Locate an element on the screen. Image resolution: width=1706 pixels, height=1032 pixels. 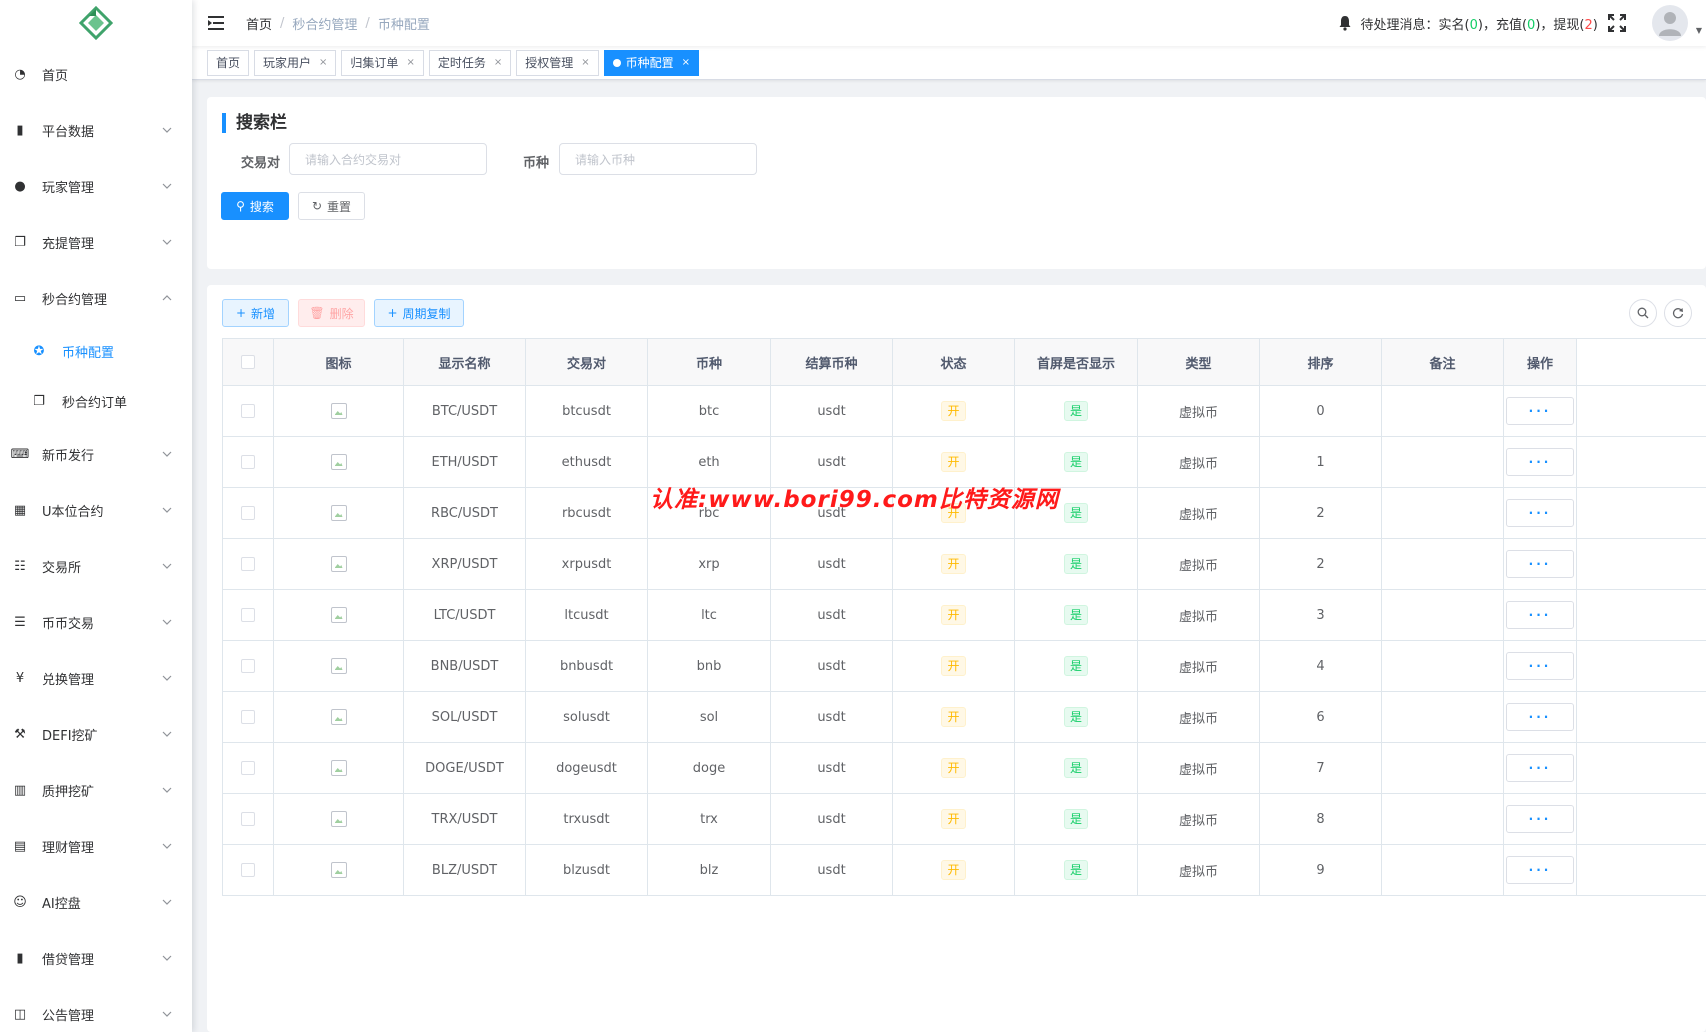
active-dot-icon is located at coordinates (616, 62).